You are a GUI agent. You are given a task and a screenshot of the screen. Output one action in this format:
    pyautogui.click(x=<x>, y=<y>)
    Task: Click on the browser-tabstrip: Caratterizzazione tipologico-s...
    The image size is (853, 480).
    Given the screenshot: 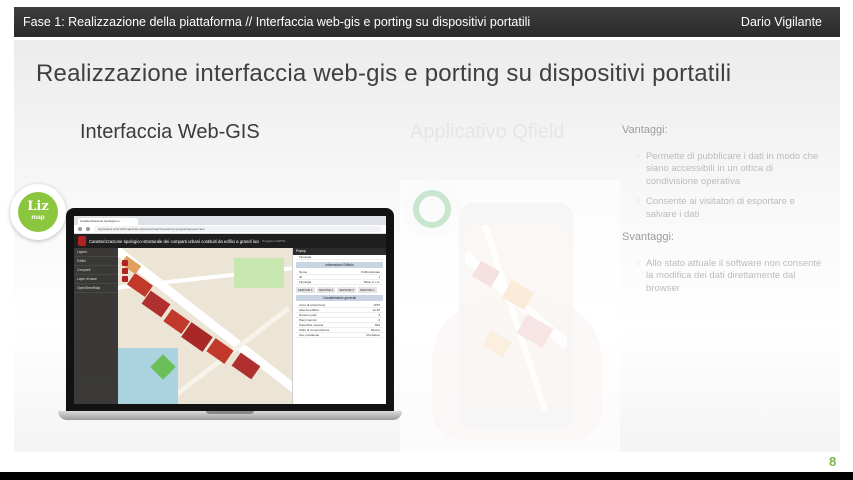 What is the action you would take?
    pyautogui.click(x=230, y=220)
    